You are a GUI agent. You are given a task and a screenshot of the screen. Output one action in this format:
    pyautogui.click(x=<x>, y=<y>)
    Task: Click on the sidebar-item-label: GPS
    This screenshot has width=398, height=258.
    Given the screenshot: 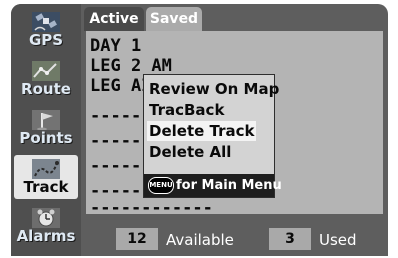 What is the action you would take?
    pyautogui.click(x=46, y=40)
    